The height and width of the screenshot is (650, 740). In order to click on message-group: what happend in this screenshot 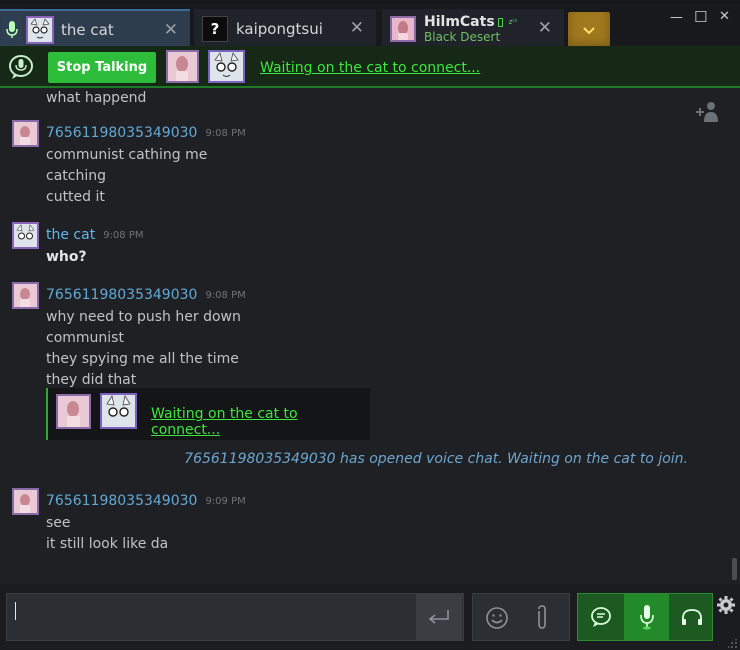, I will do `click(73, 98)`.